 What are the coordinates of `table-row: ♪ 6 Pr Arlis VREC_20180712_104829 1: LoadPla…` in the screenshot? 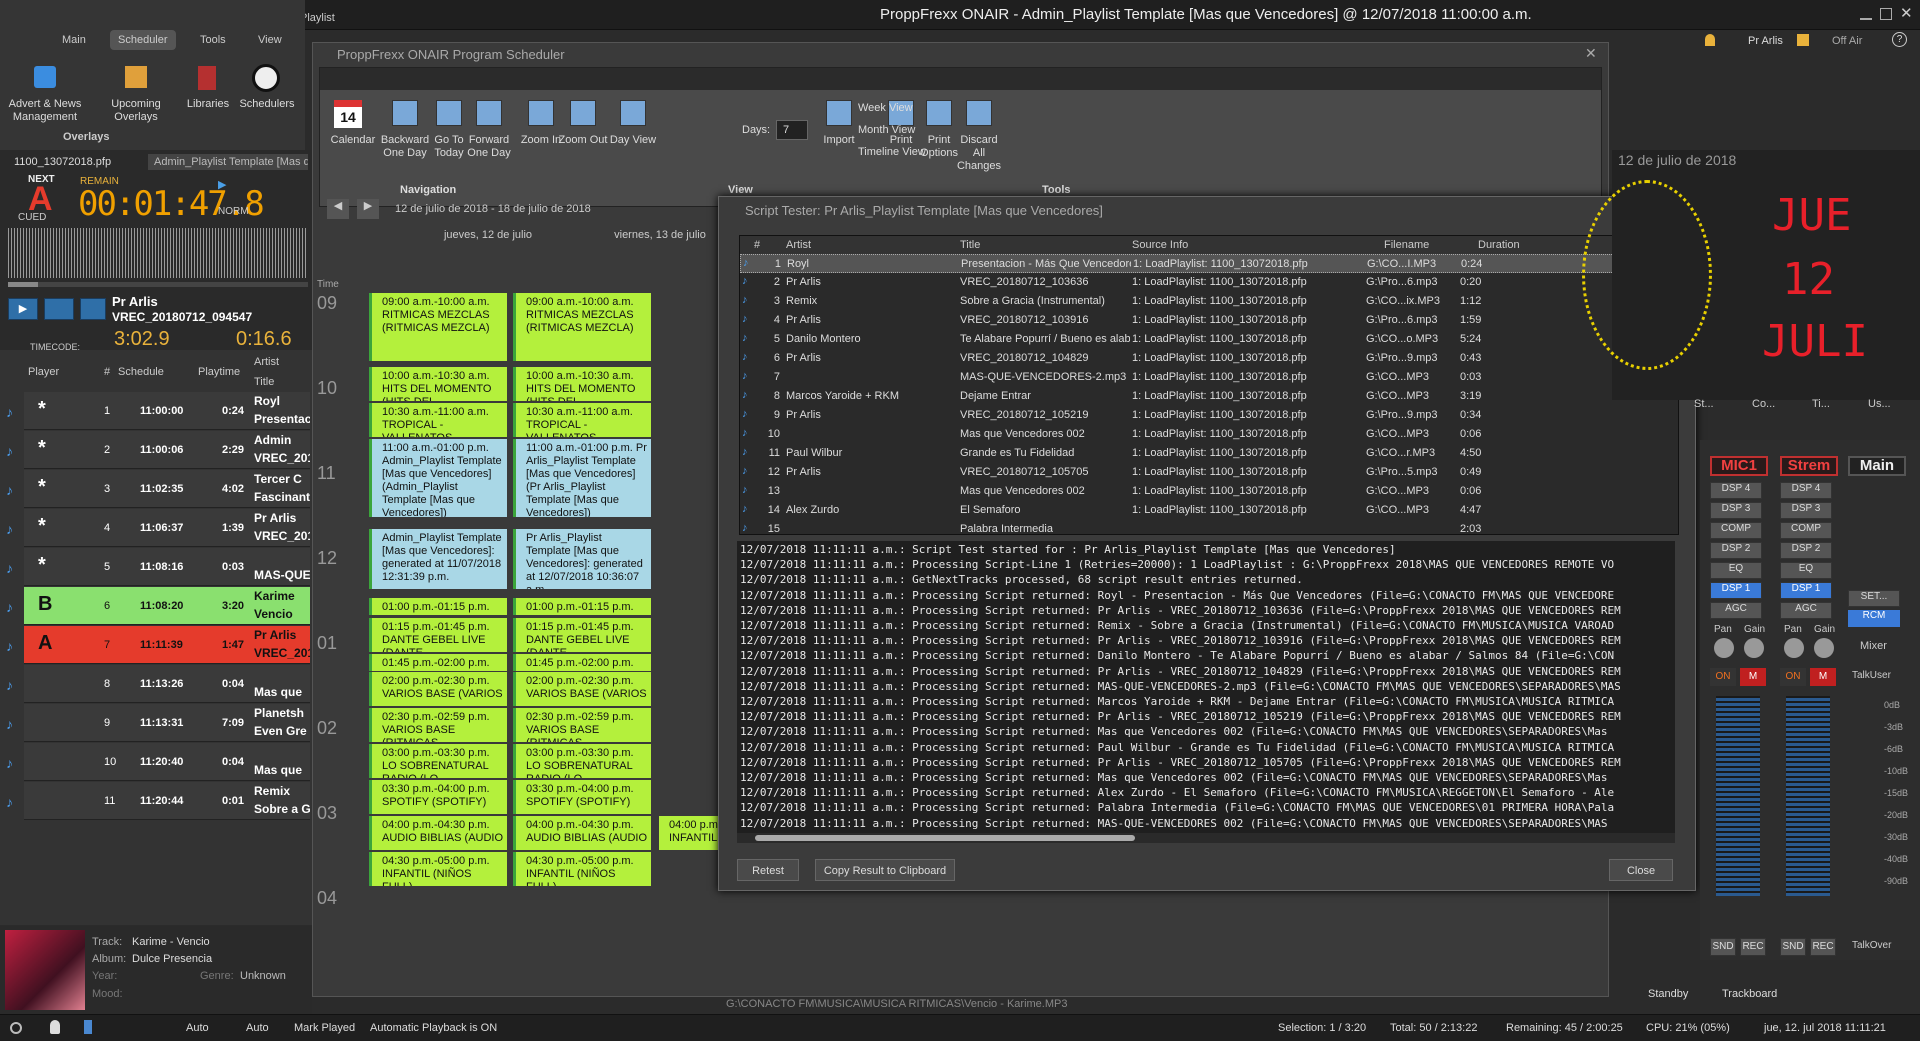 It's located at (1205, 358).